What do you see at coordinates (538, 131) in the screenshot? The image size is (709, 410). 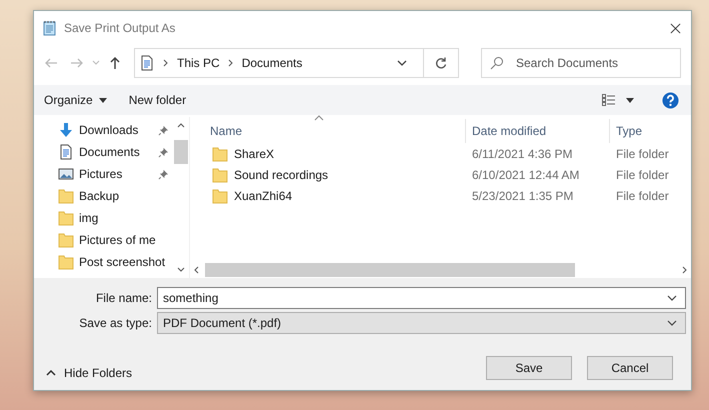 I see `column-header: Date modified` at bounding box center [538, 131].